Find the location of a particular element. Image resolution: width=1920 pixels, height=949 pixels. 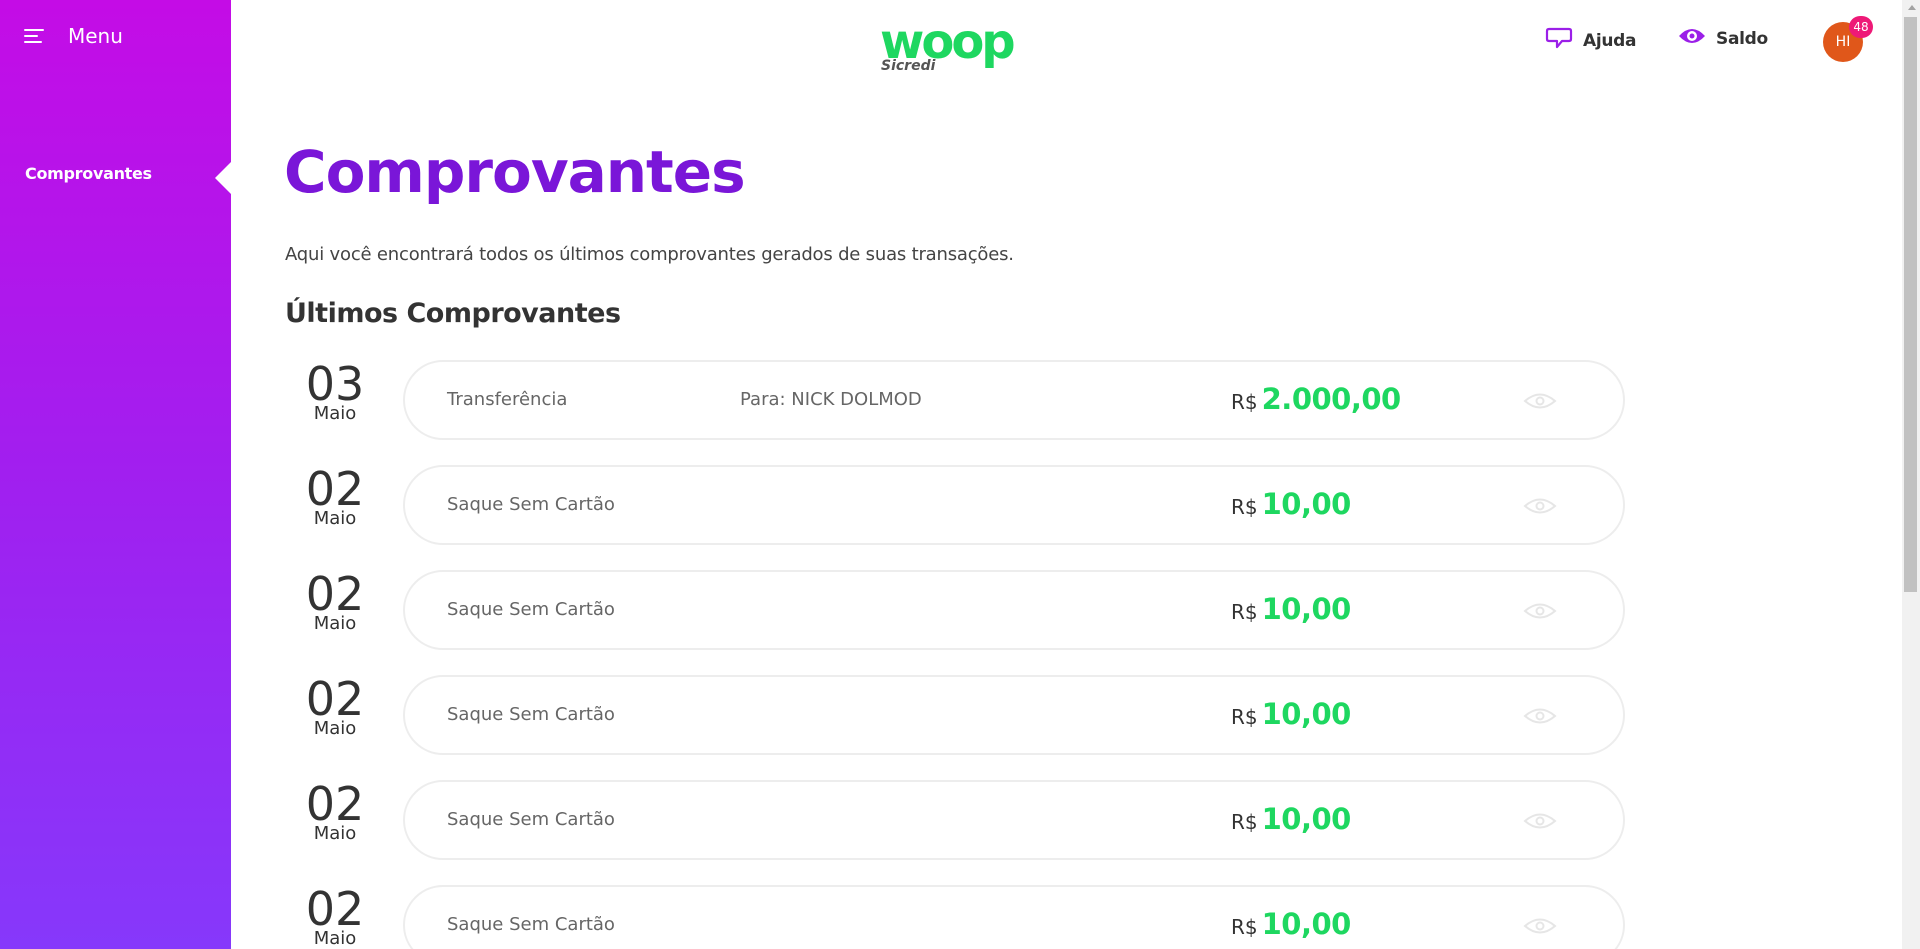

hamburger-icon is located at coordinates (35, 36).